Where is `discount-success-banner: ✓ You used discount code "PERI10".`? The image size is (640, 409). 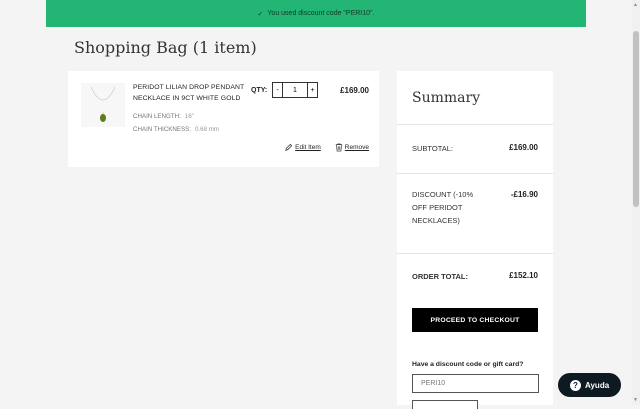 discount-success-banner: ✓ You used discount code "PERI10". is located at coordinates (316, 13).